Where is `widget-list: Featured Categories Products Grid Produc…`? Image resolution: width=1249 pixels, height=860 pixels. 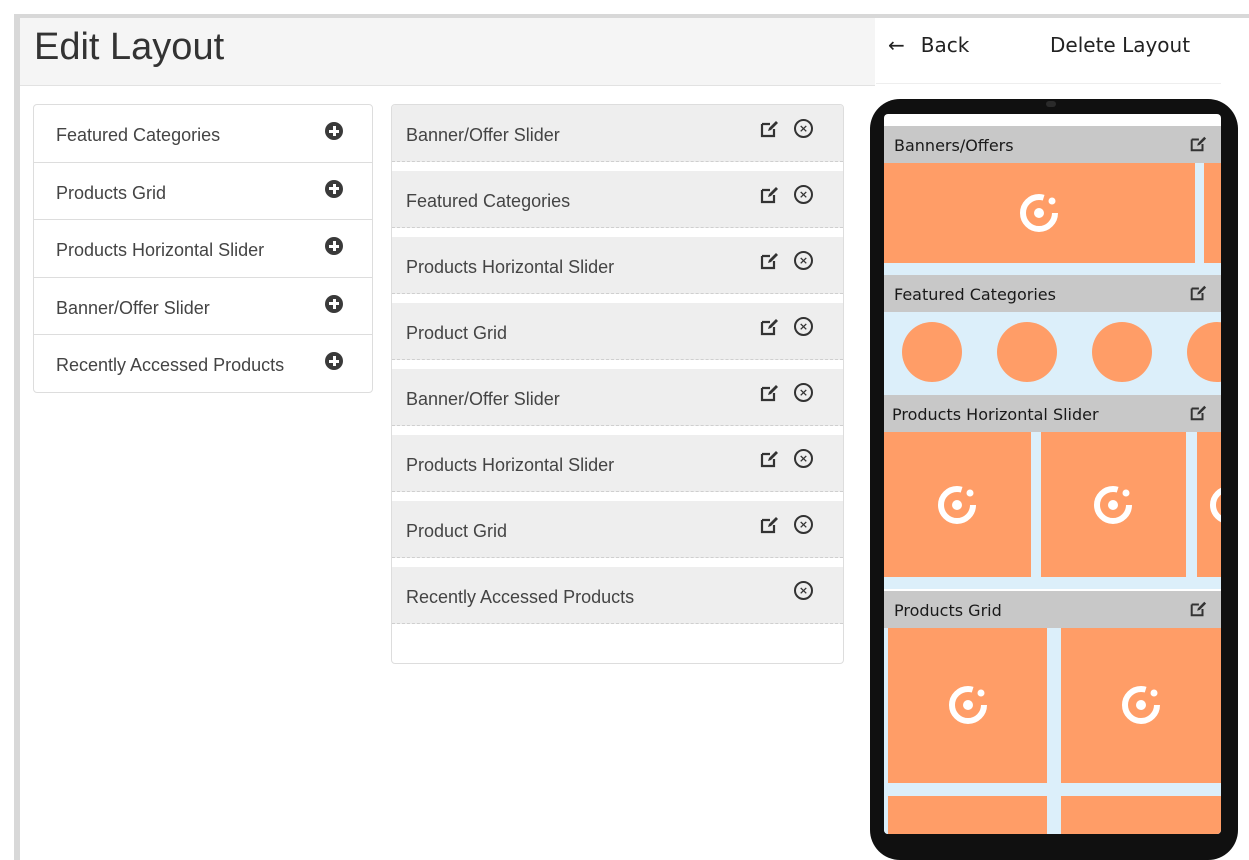 widget-list: Featured Categories Products Grid Produc… is located at coordinates (203, 248).